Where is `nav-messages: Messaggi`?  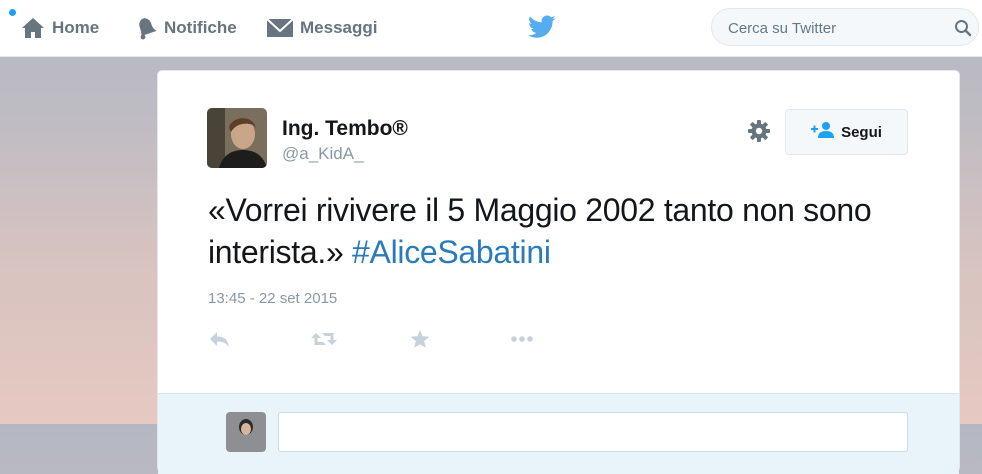 nav-messages: Messaggi is located at coordinates (321, 28).